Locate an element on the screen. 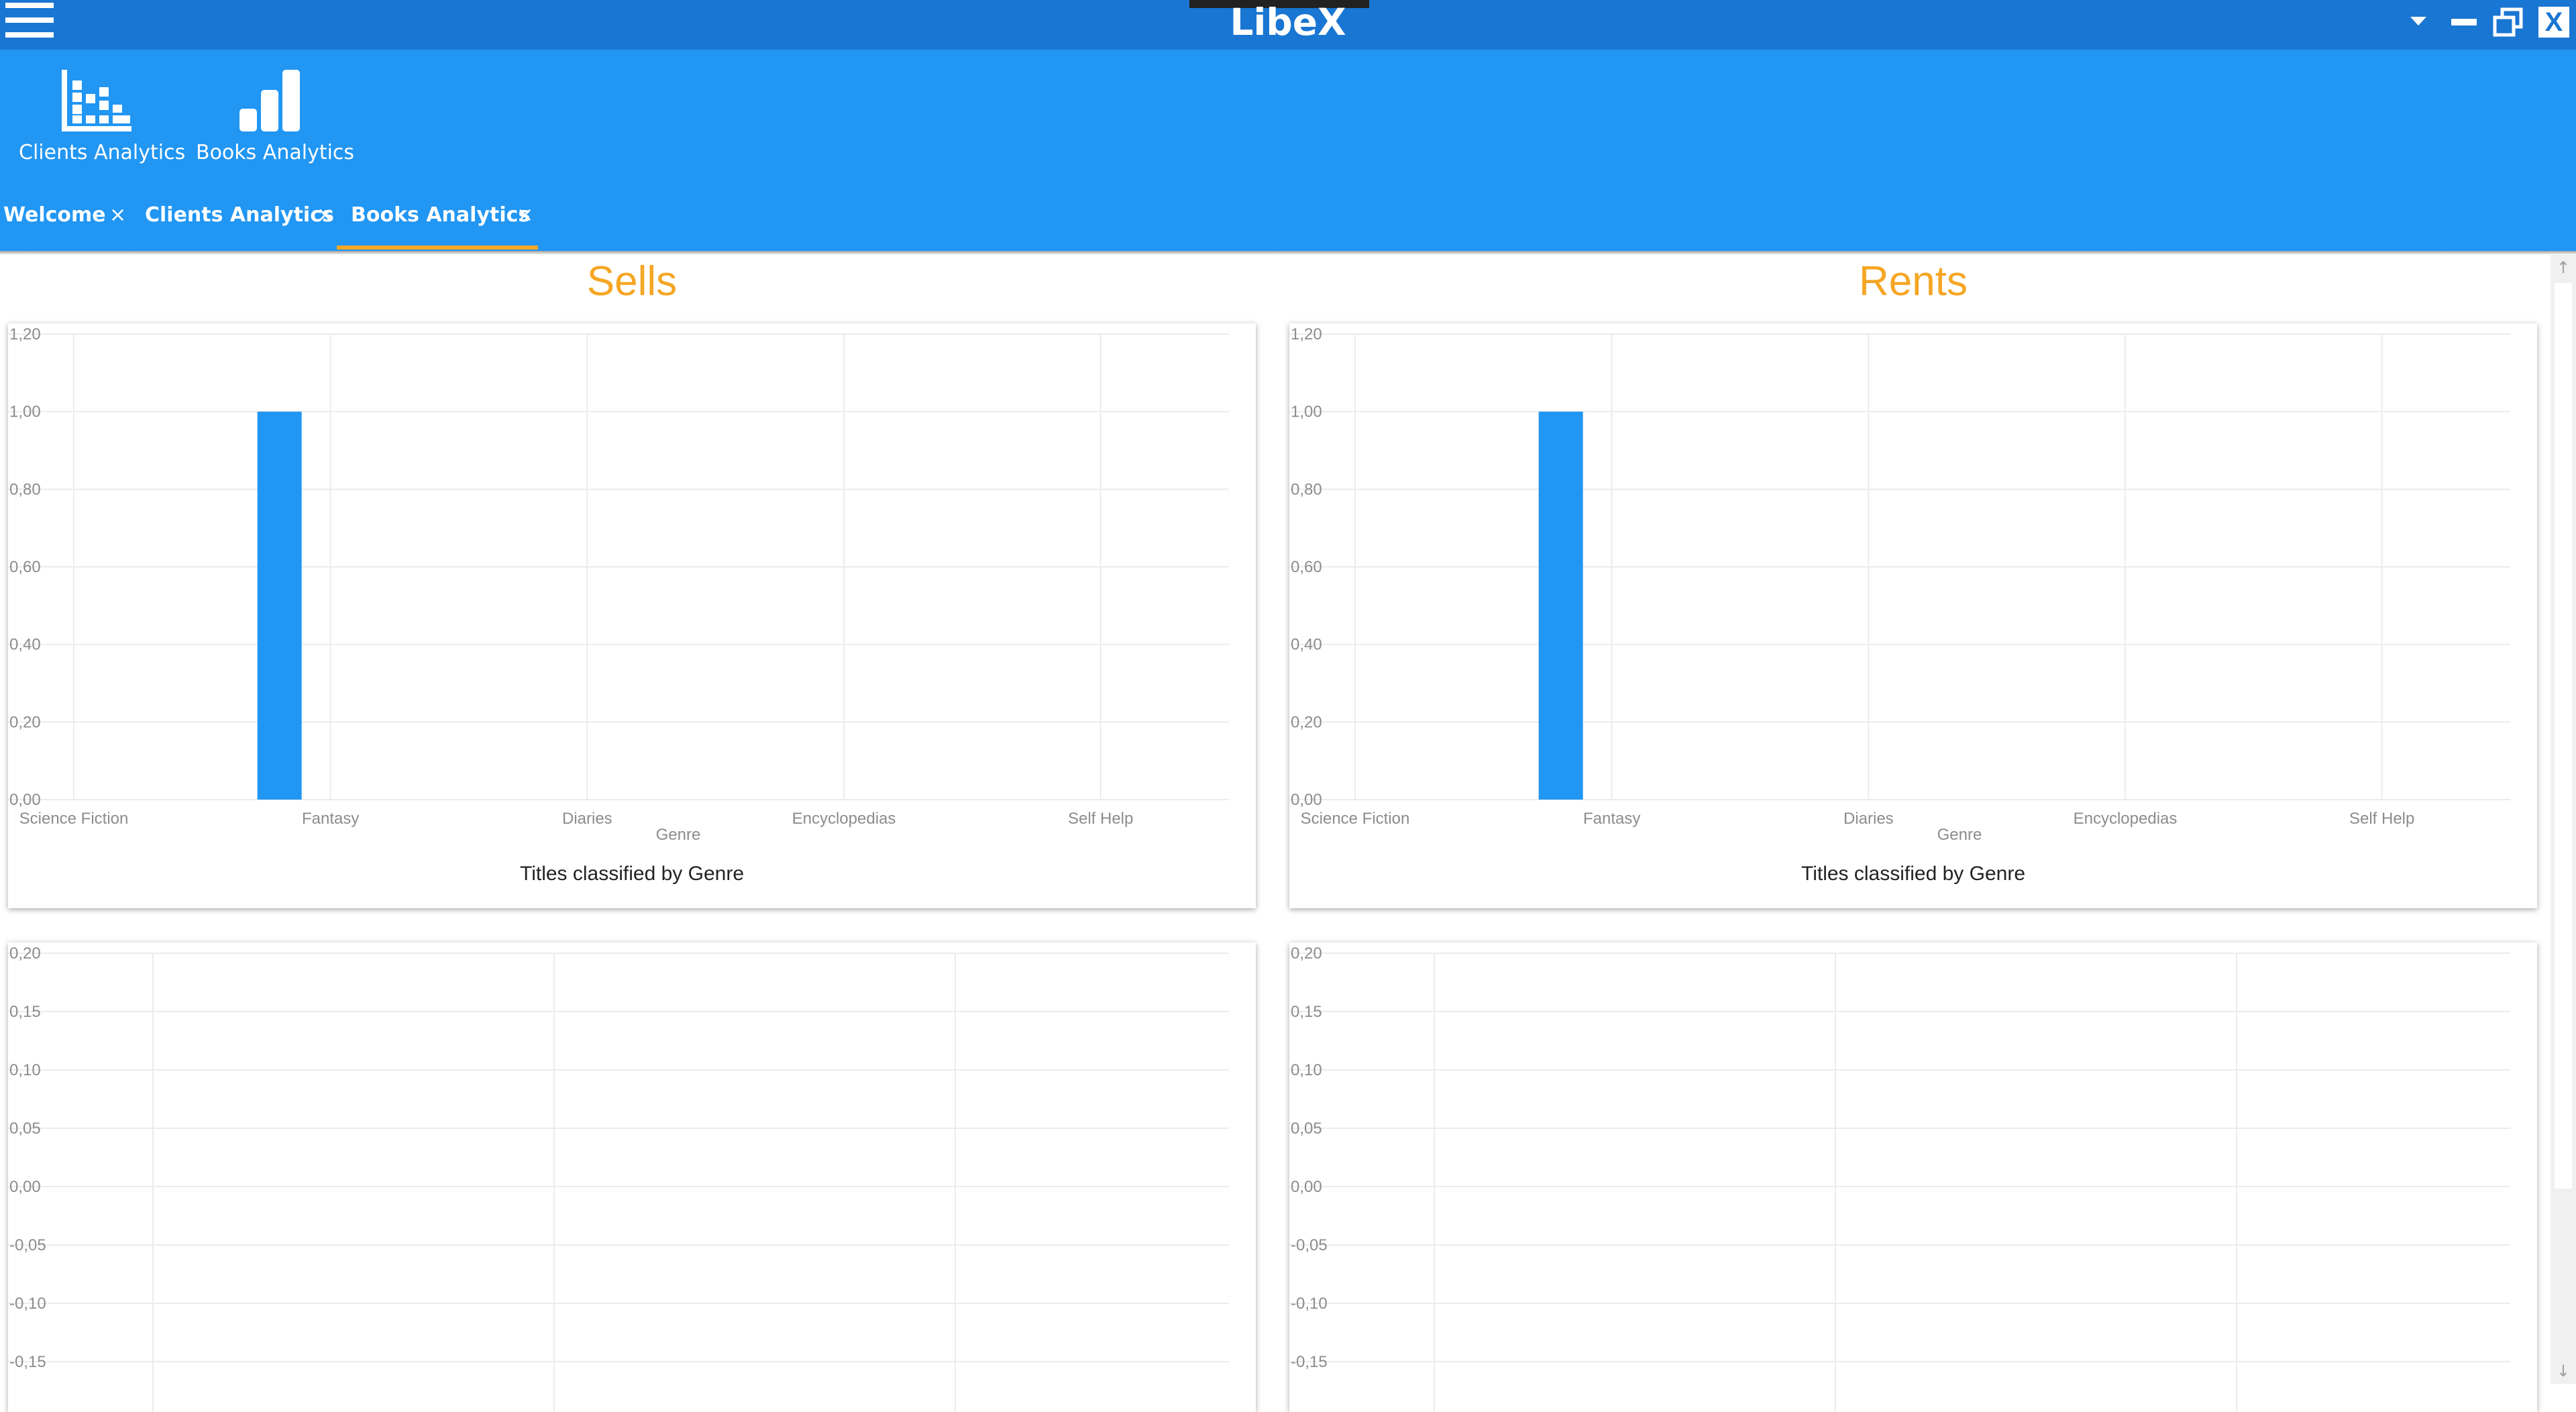 The height and width of the screenshot is (1412, 2576). close-icon: X is located at coordinates (2553, 22).